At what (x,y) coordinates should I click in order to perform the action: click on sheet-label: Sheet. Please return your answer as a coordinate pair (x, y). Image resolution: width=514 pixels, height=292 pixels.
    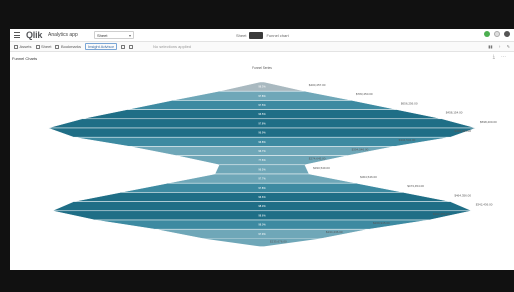
    Looking at the image, I should click on (46, 46).